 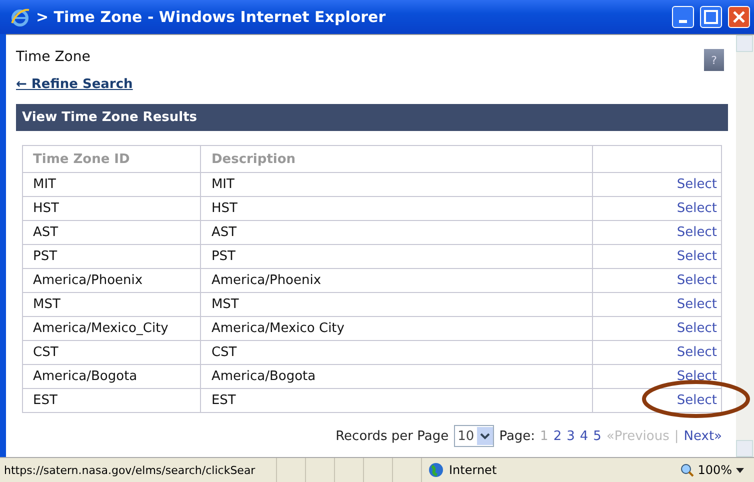 I want to click on minimize-icon, so click(x=683, y=21).